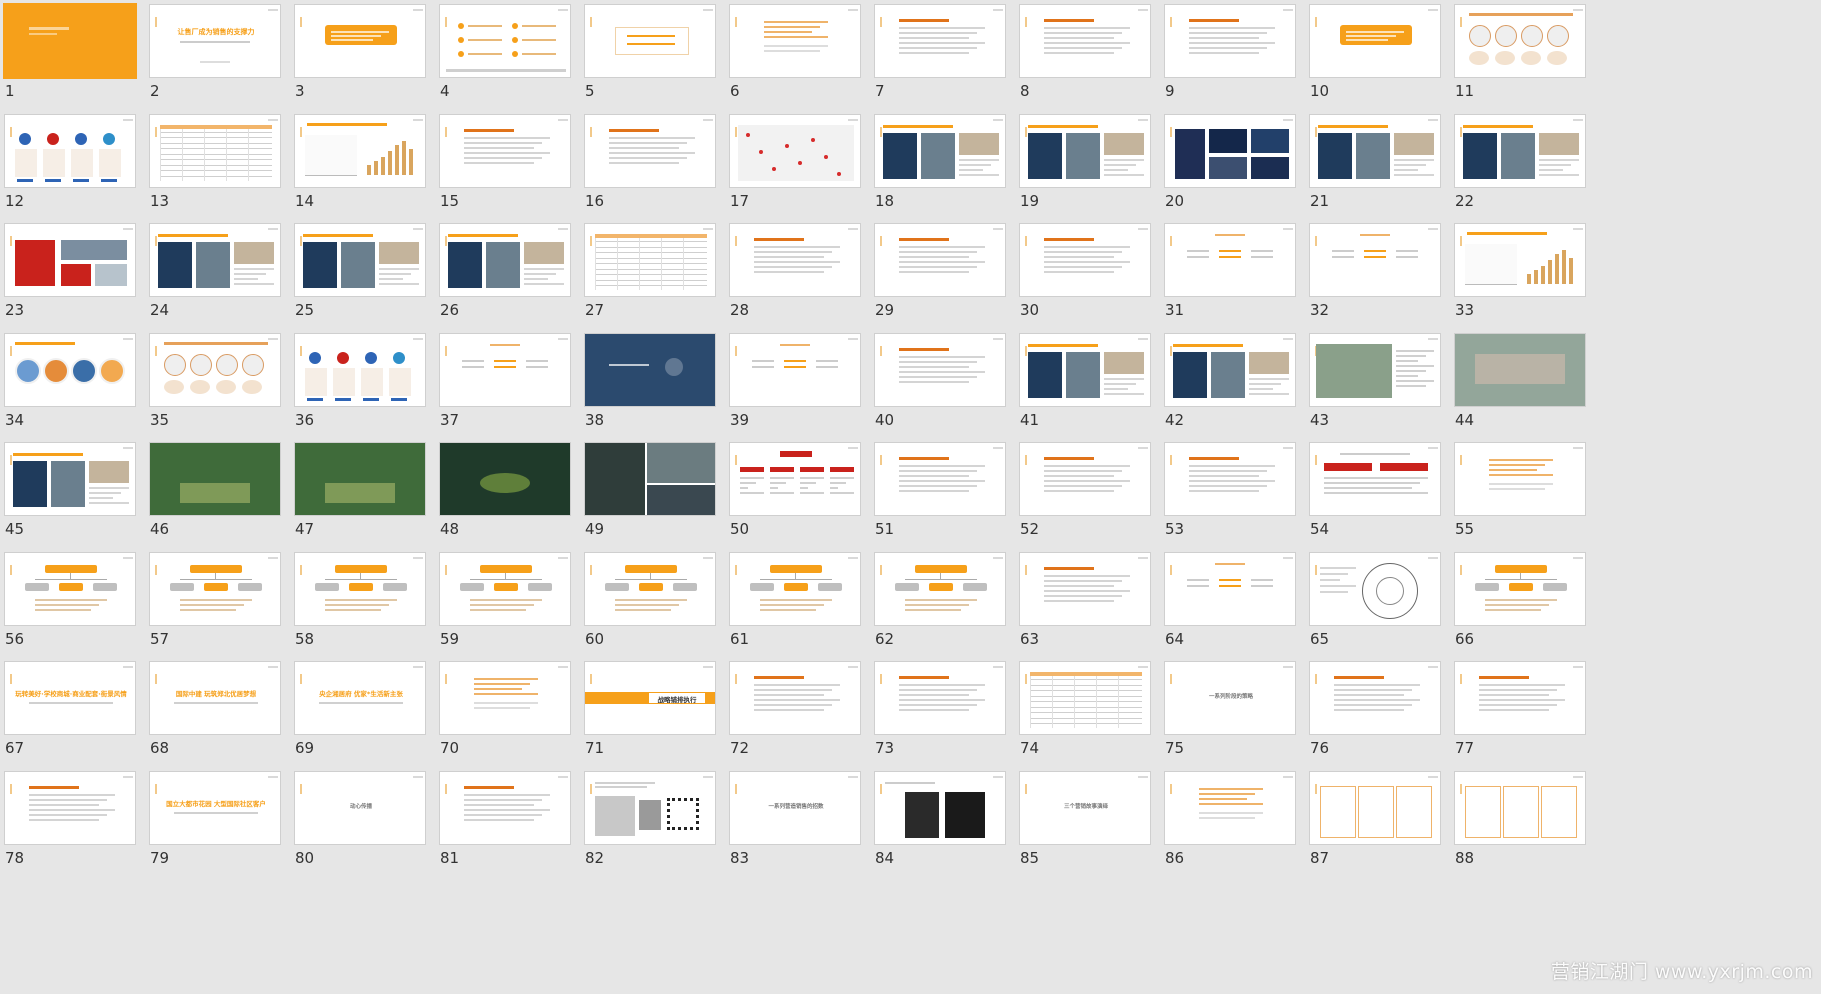 This screenshot has height=994, width=1821. Describe the element at coordinates (70, 698) in the screenshot. I see `slide-thumbnail-67: 玩转美好·学校商城·商业配套·街景风情` at that location.